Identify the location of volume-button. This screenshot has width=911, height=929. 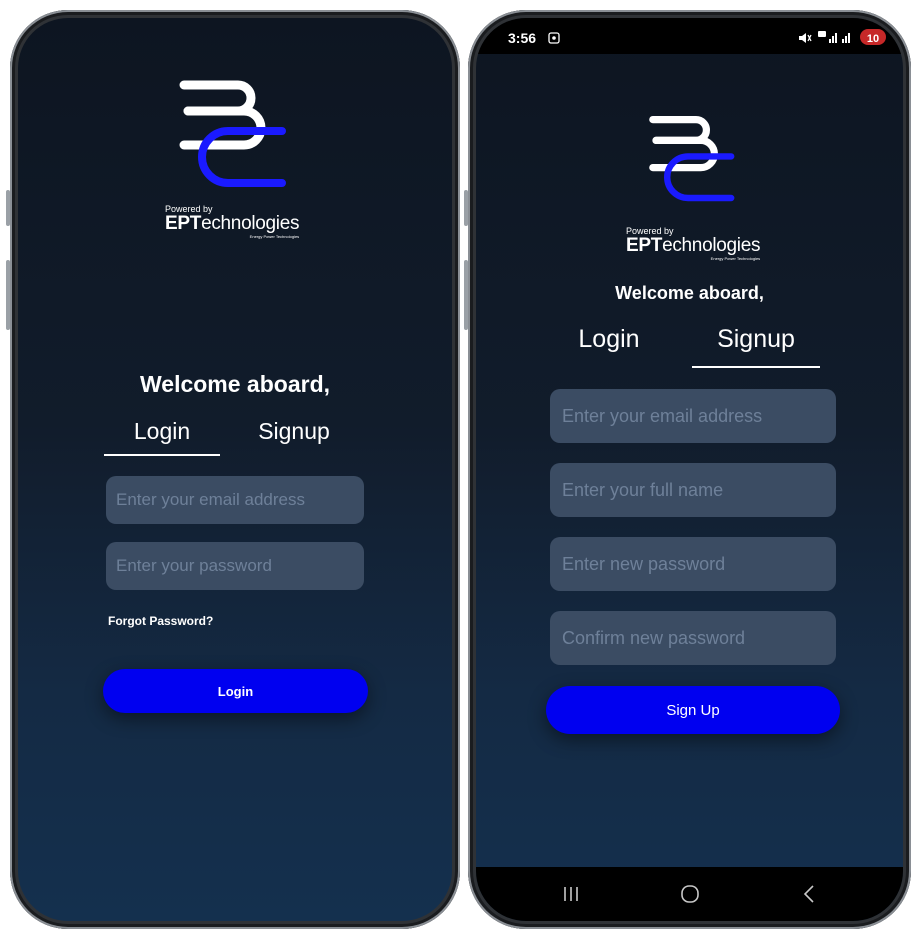
(8, 208).